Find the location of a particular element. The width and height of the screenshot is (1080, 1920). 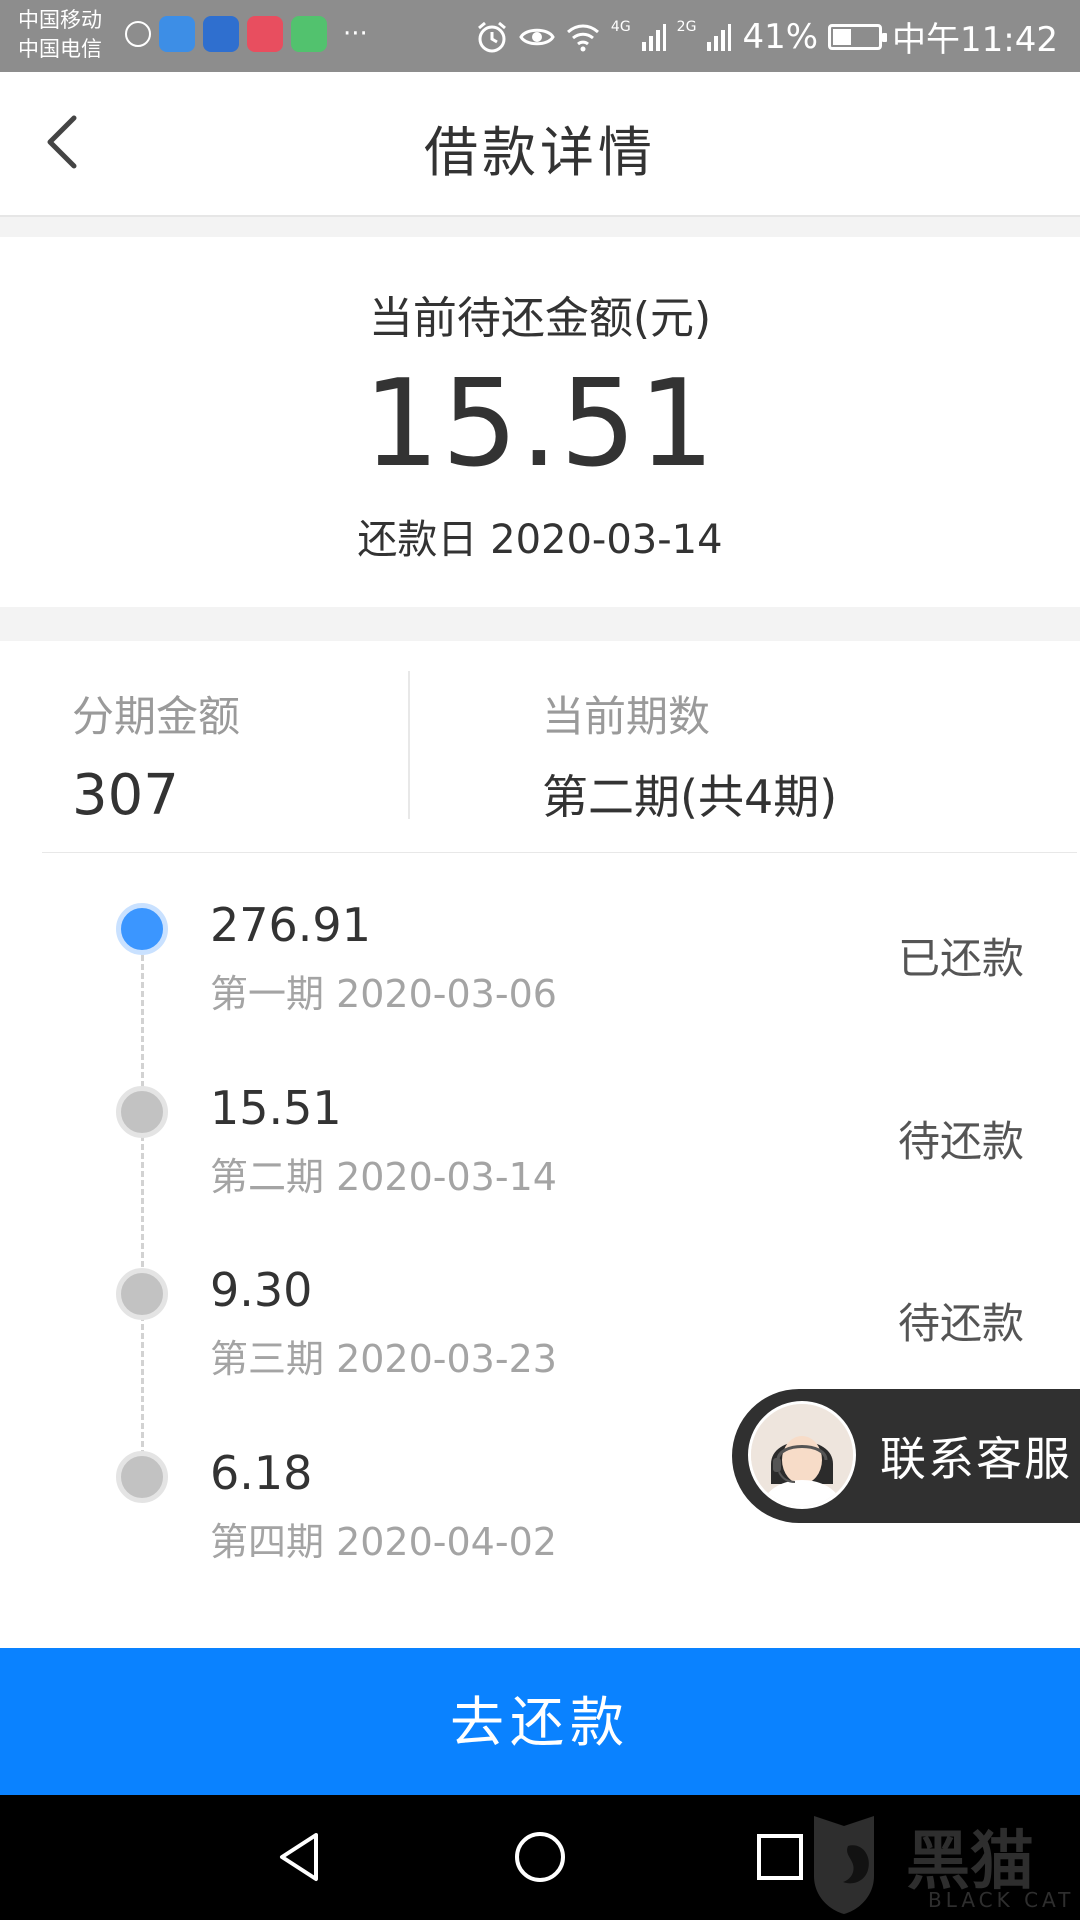

amount-due-value: 15.51 is located at coordinates (540, 424).